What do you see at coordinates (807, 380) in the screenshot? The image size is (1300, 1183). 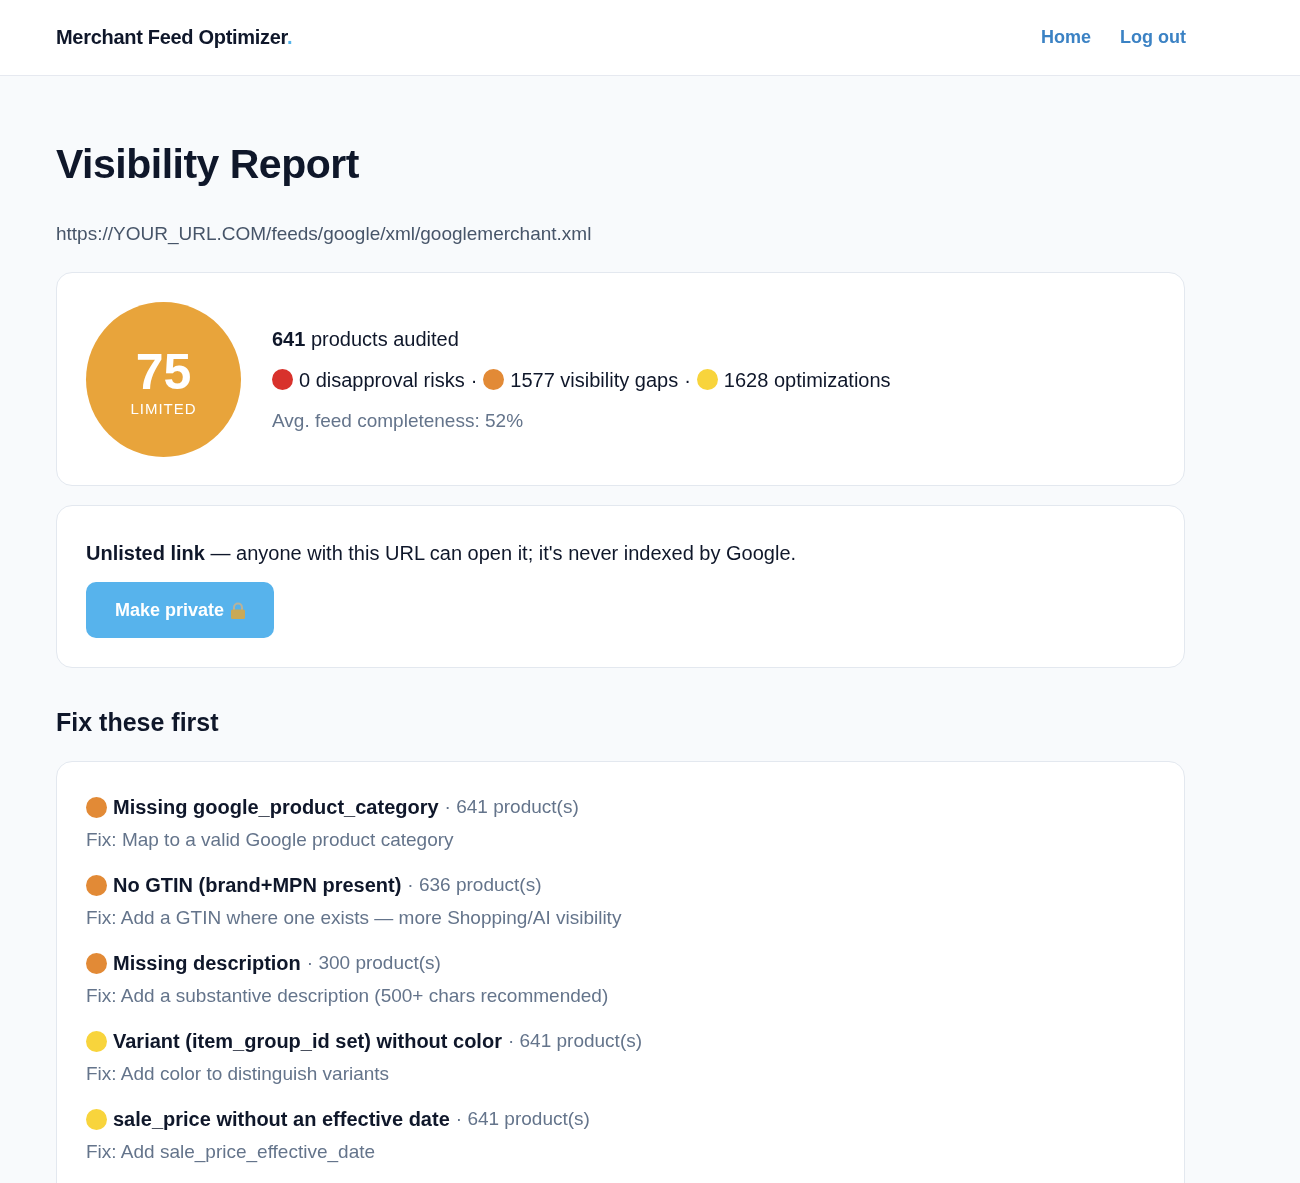 I see `summary-count: 1628 optimizations` at bounding box center [807, 380].